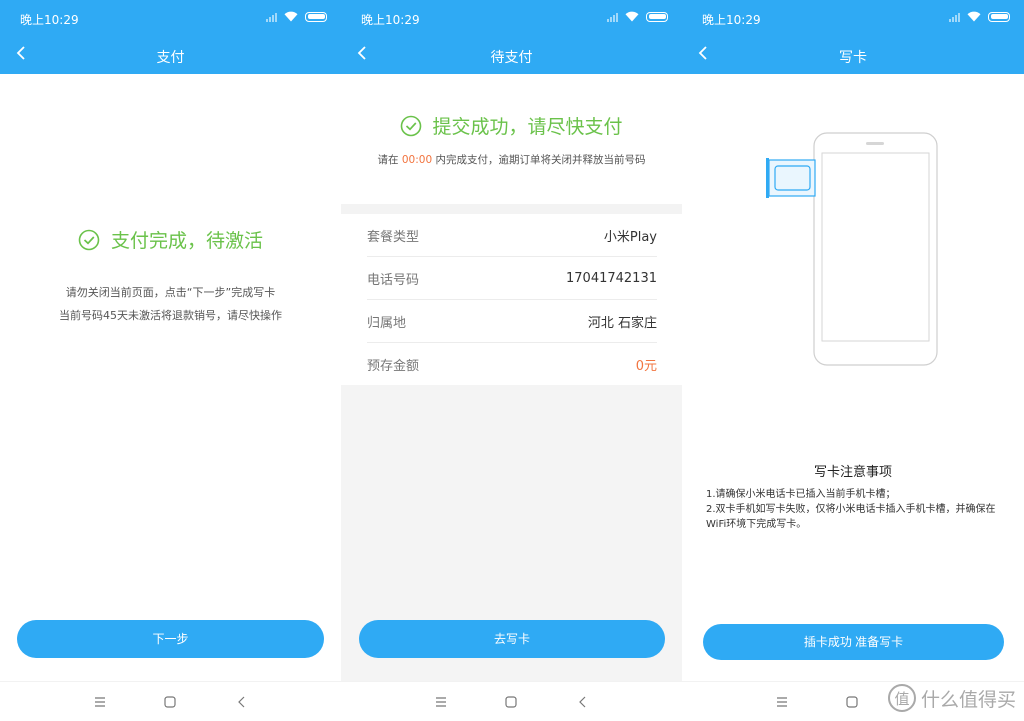 Image resolution: width=1024 pixels, height=721 pixels. Describe the element at coordinates (511, 58) in the screenshot. I see `page-title: 待支付` at that location.